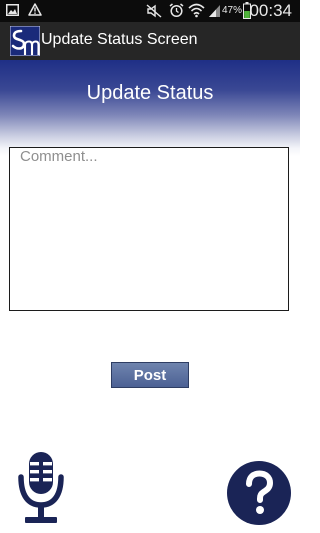 This screenshot has height=533, width=320. Describe the element at coordinates (154, 11) in the screenshot. I see `mute-icon` at that location.